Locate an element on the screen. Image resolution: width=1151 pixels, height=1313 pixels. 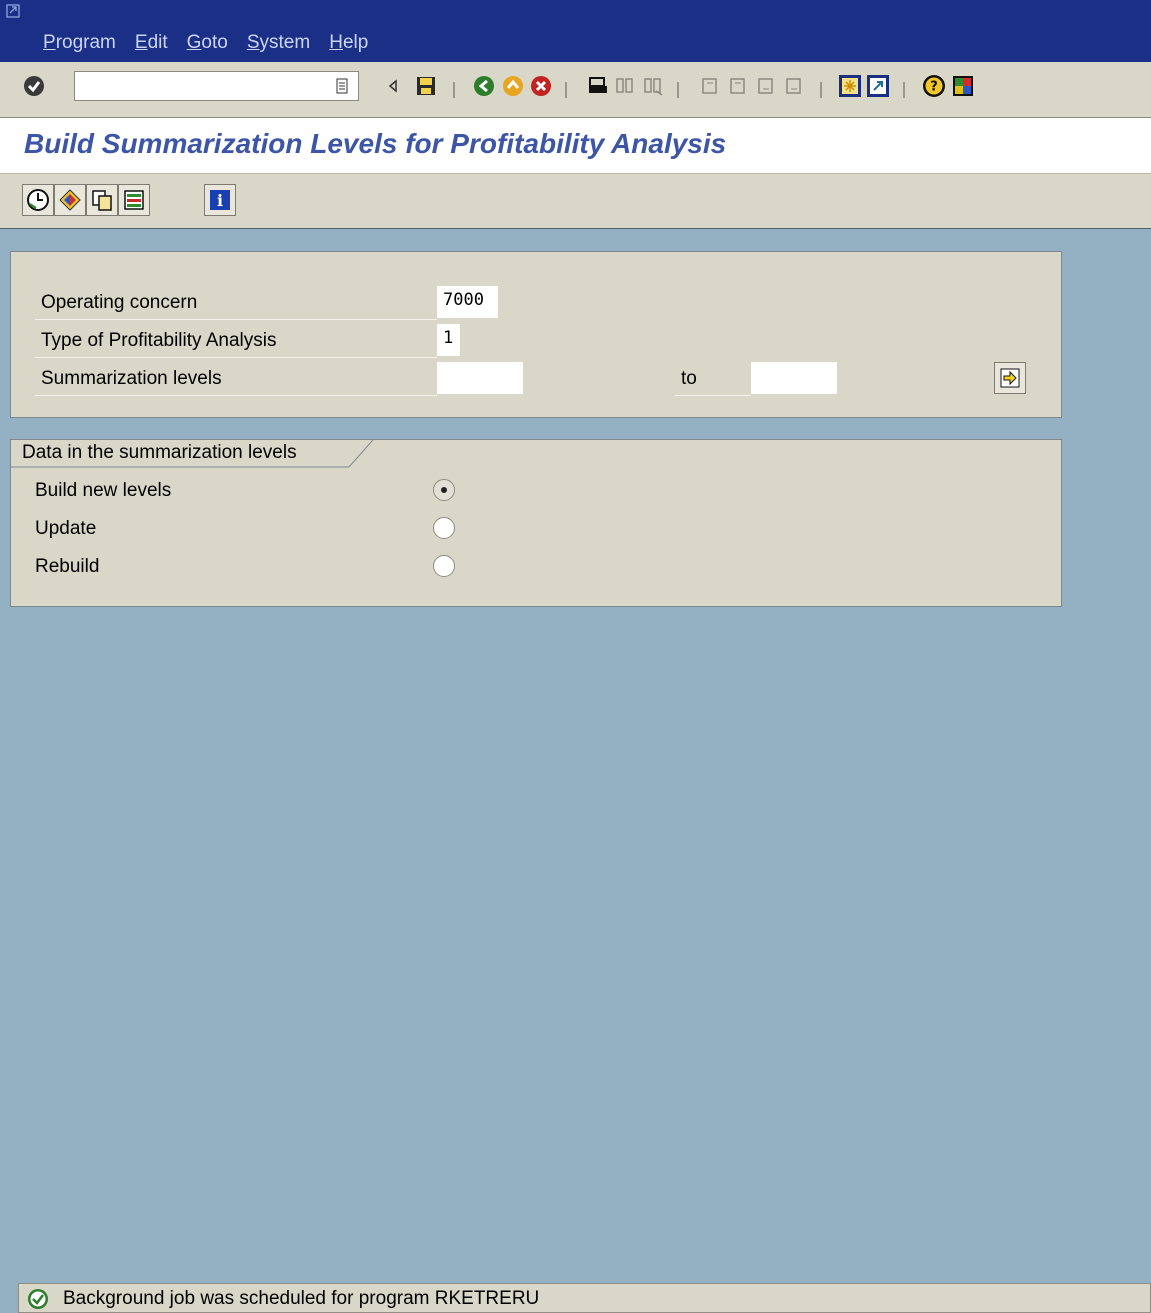
execute-in-background-button is located at coordinates (38, 200).